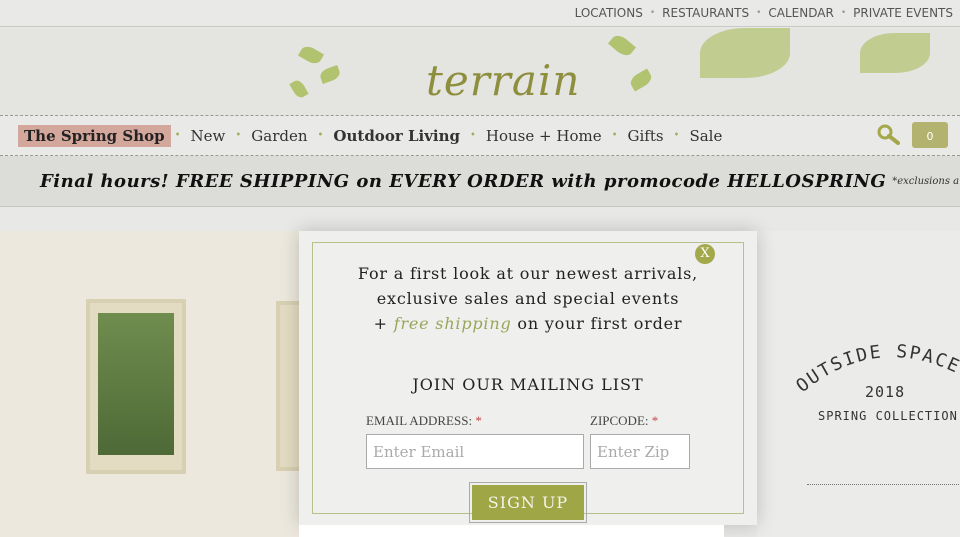 The height and width of the screenshot is (537, 960). I want to click on free-shipping-text: free shipping, so click(452, 323).